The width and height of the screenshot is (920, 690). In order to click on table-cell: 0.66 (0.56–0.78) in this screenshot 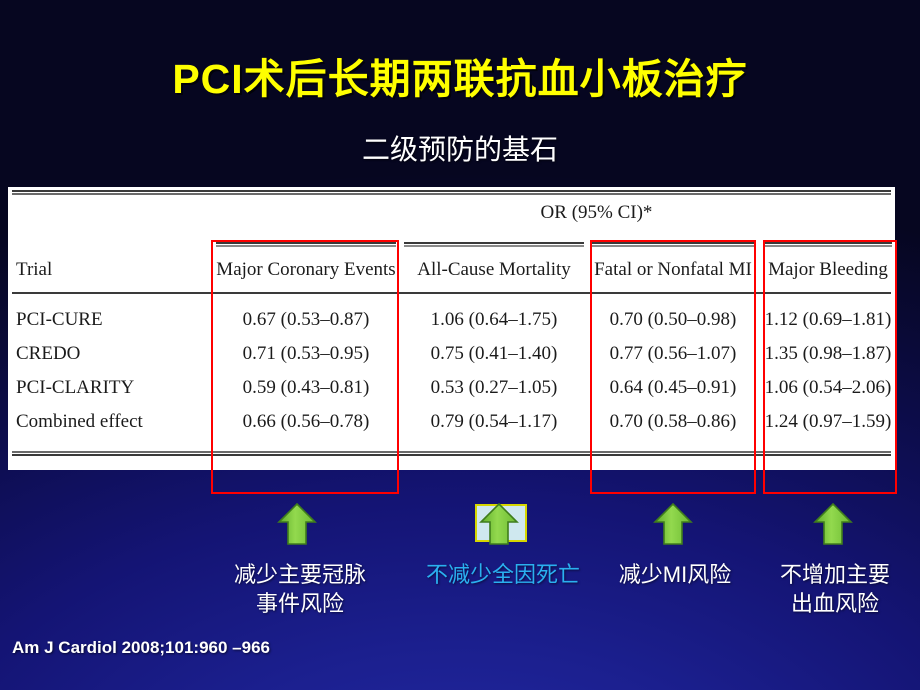, I will do `click(306, 421)`.